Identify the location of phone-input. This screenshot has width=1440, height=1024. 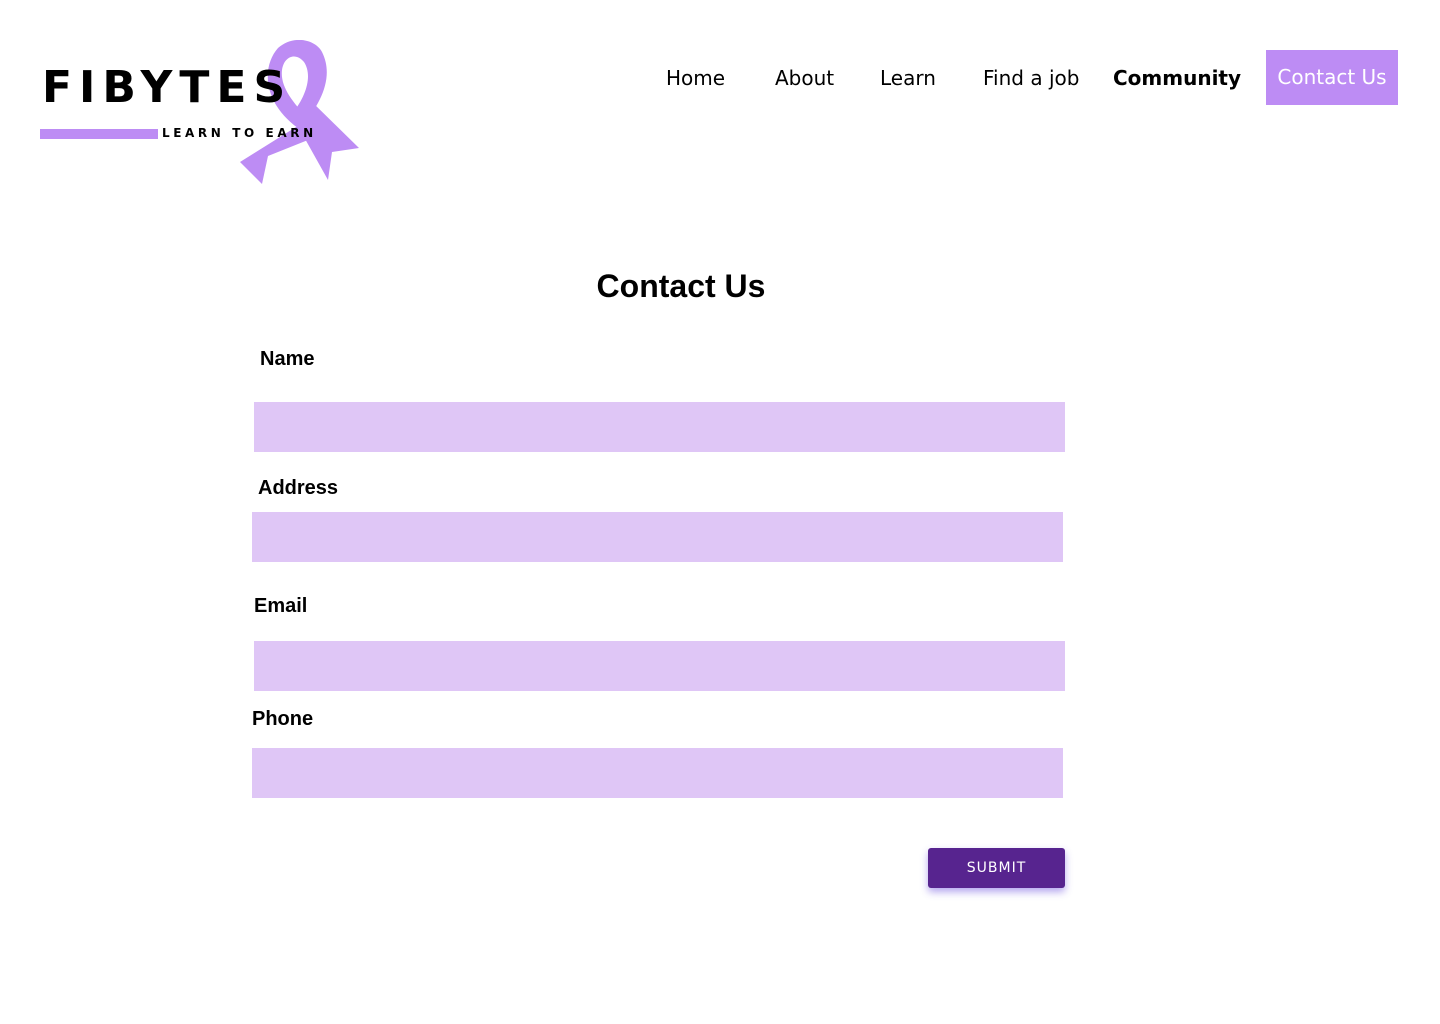
(657, 773).